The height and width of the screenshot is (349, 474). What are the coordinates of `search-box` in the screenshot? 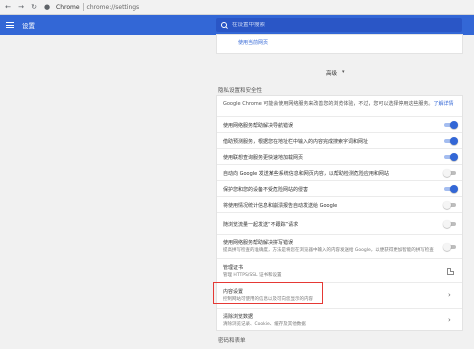 It's located at (339, 25).